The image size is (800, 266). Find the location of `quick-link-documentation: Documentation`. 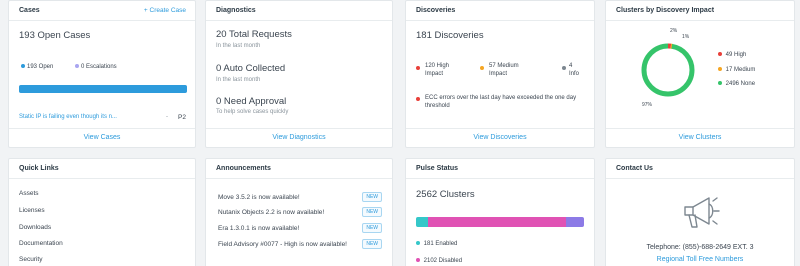

quick-link-documentation: Documentation is located at coordinates (41, 243).